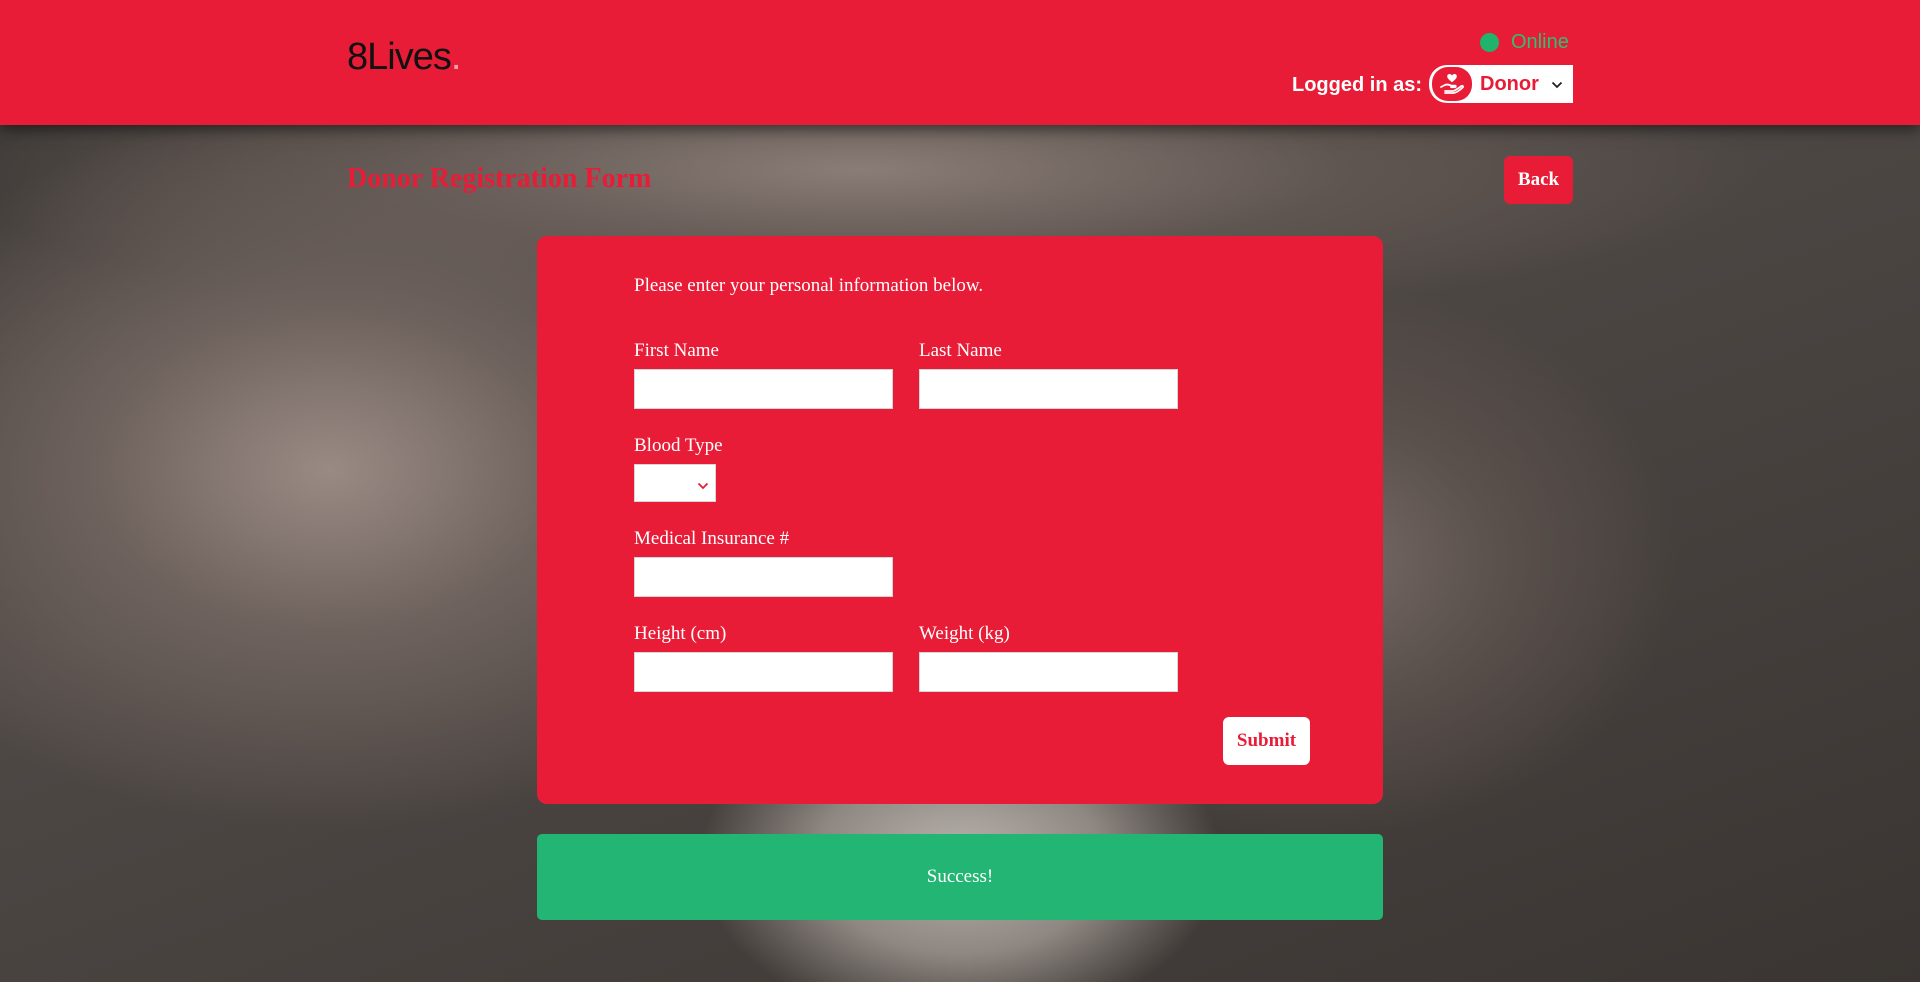 Image resolution: width=1920 pixels, height=982 pixels. What do you see at coordinates (763, 389) in the screenshot?
I see `first-name-field` at bounding box center [763, 389].